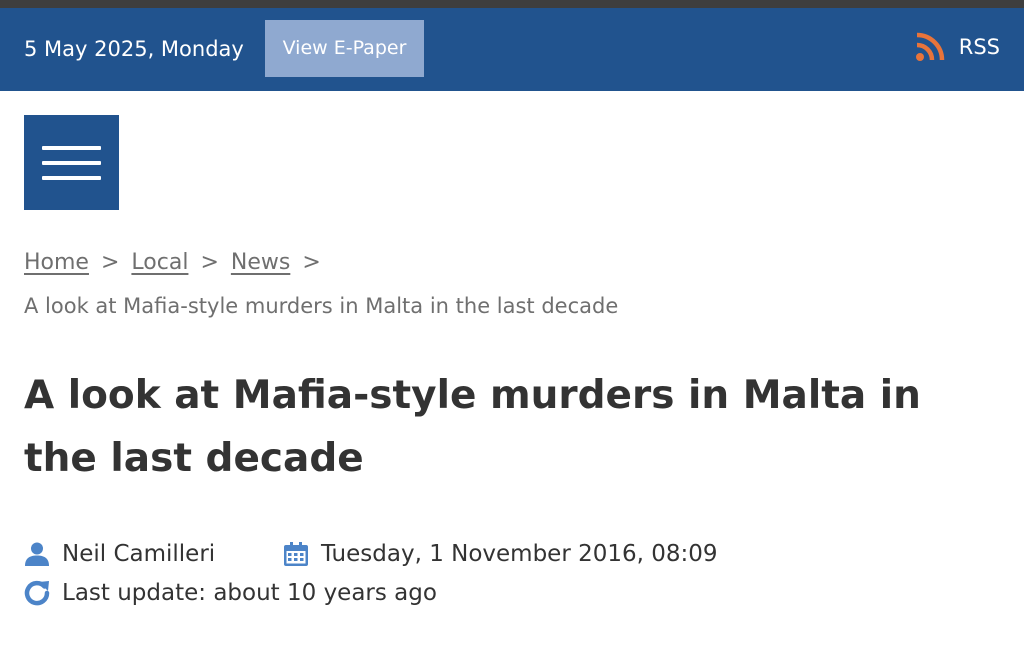 The image size is (1024, 649). What do you see at coordinates (71, 148) in the screenshot?
I see `menu-bar-top` at bounding box center [71, 148].